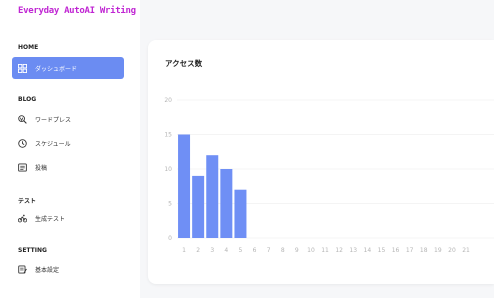 The image size is (494, 298). I want to click on x-tick-label: 18, so click(424, 250).